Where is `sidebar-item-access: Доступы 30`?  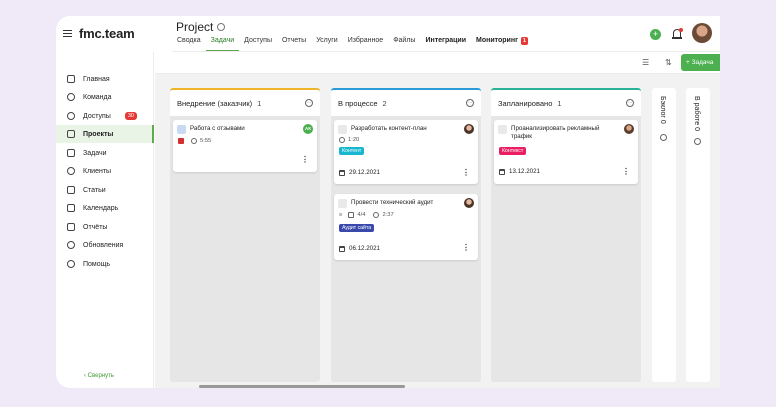 sidebar-item-access: Доступы 30 is located at coordinates (105, 116).